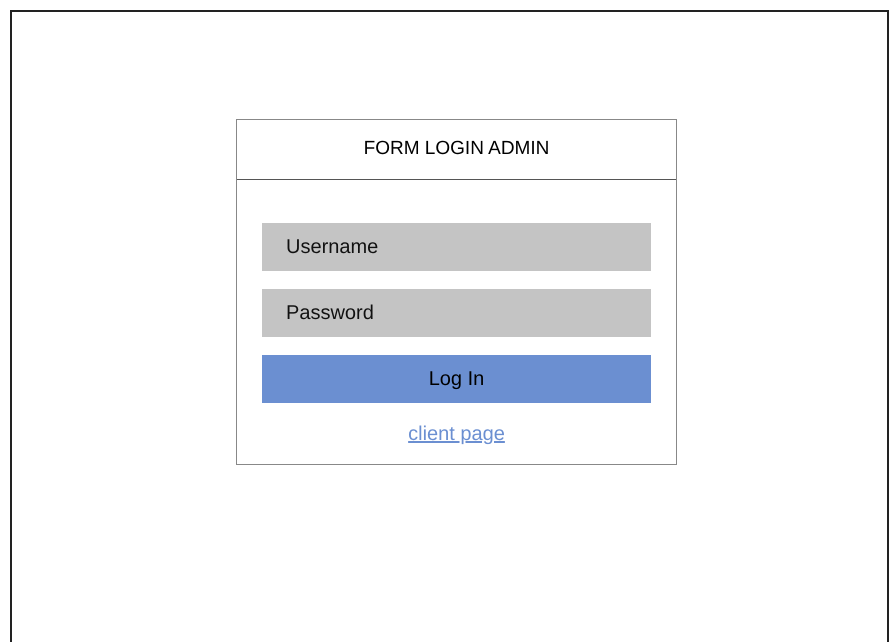 The width and height of the screenshot is (891, 642). Describe the element at coordinates (456, 313) in the screenshot. I see `input-field: Password` at that location.